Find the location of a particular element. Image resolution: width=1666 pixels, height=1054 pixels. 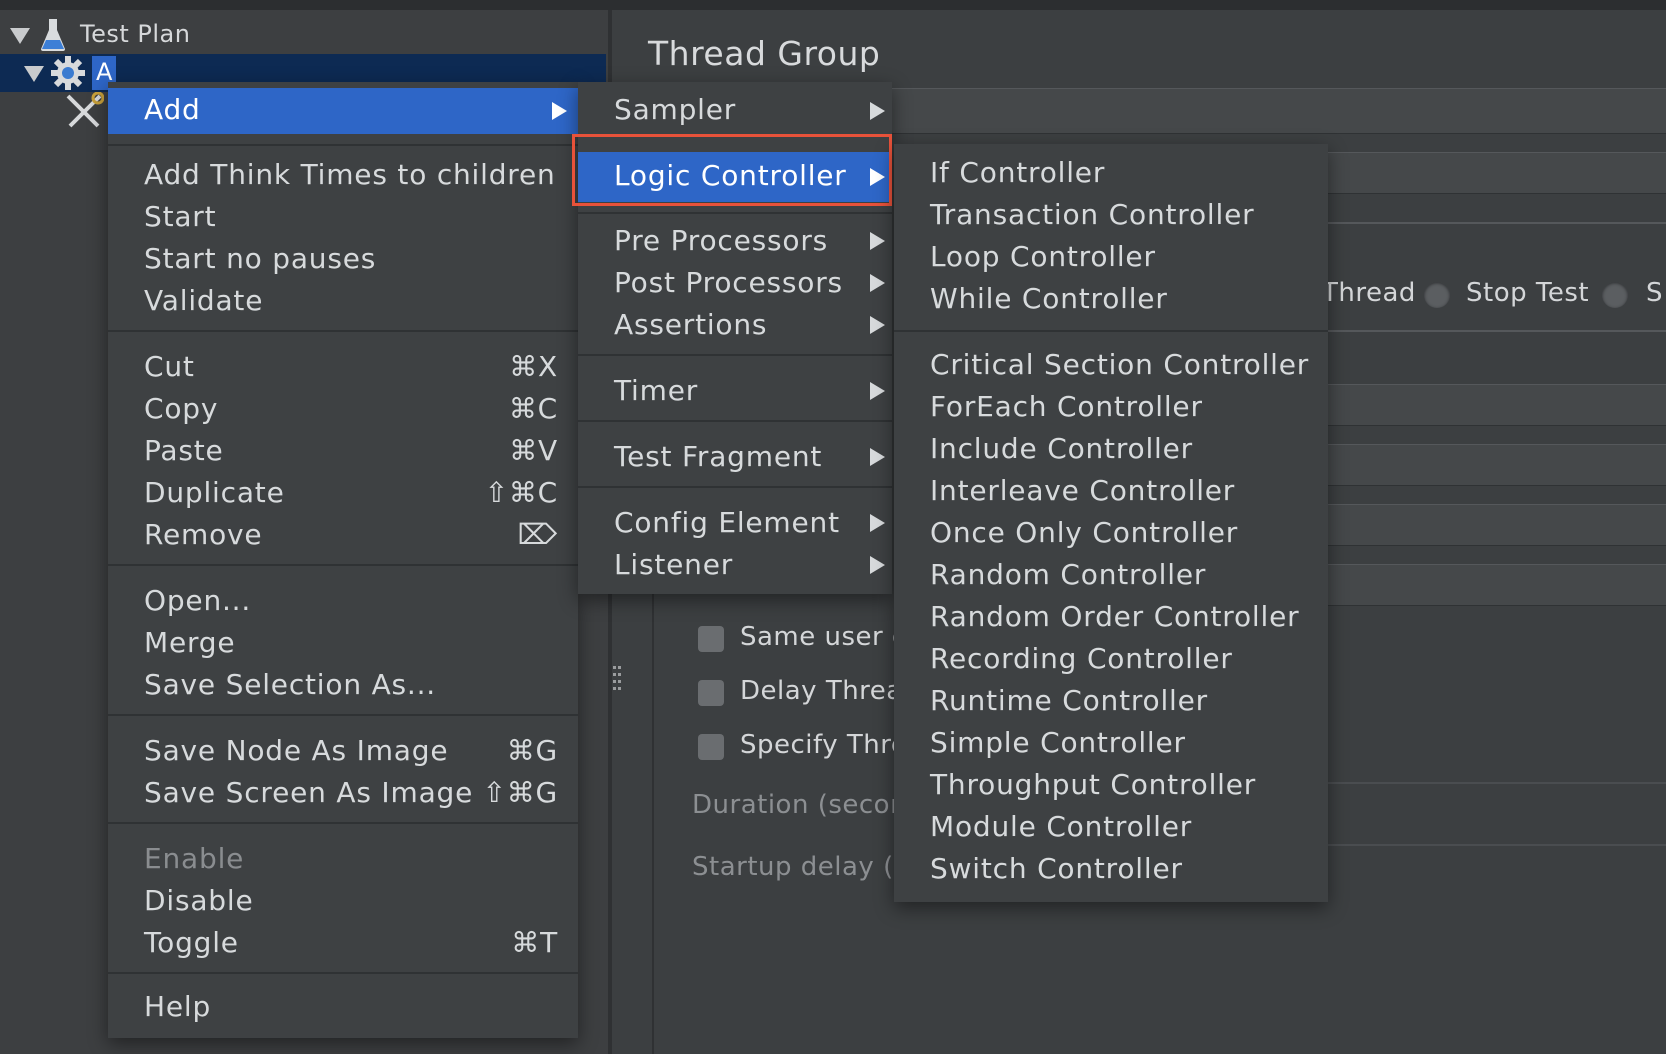

lc-item-random-controller: Random Controller is located at coordinates (1111, 575).